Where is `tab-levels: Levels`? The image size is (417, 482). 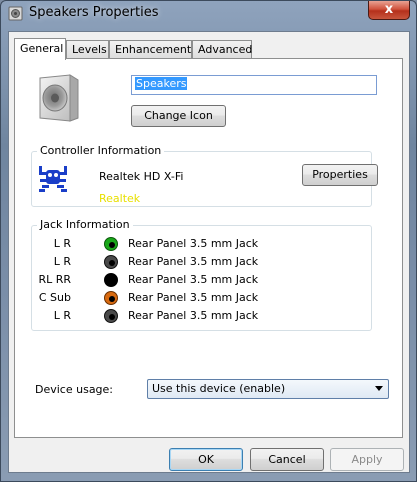
tab-levels: Levels is located at coordinates (87, 49).